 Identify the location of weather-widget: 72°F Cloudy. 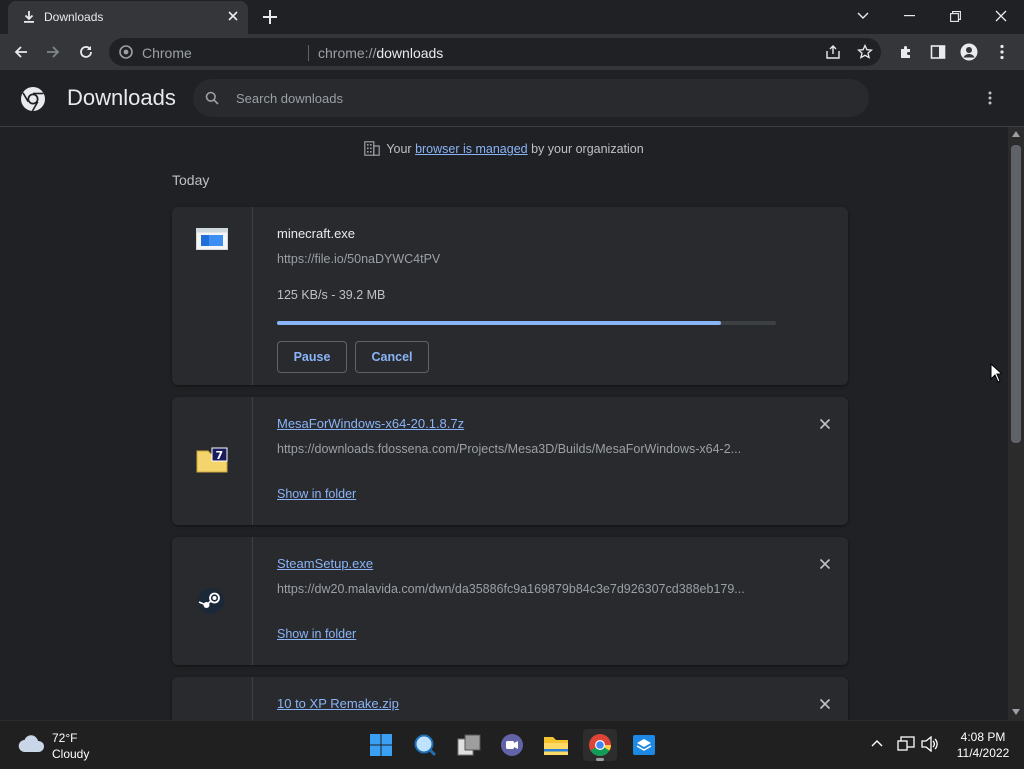
(55, 745).